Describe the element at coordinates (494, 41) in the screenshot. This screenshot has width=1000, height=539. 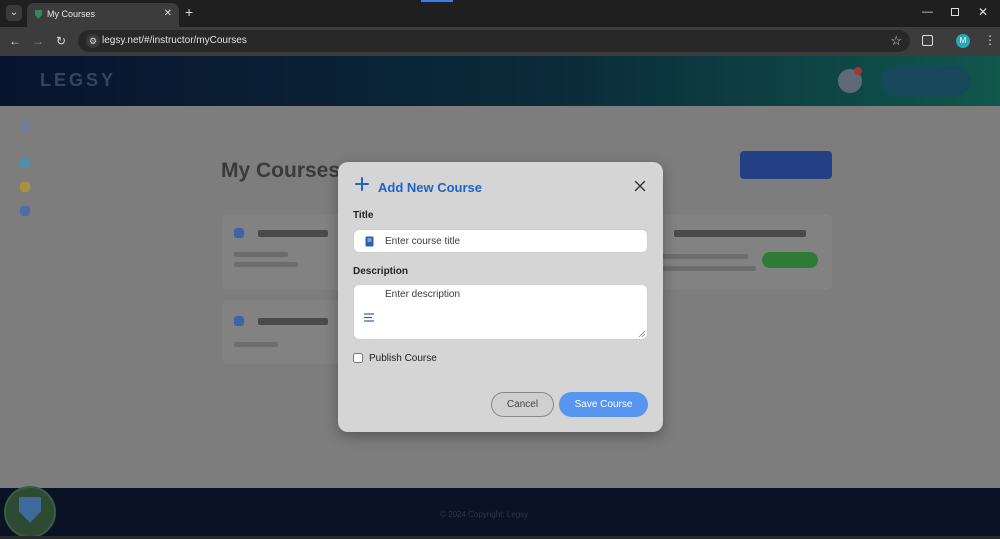
I see `address-bar: ⚙ legsy.net/#/instructor/myCourses ☆` at that location.